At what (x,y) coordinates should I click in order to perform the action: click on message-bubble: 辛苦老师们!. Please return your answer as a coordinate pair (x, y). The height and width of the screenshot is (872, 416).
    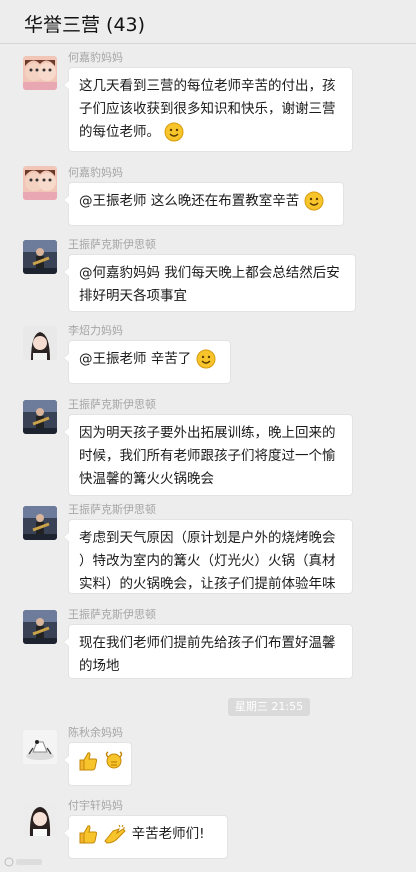
    Looking at the image, I should click on (145, 837).